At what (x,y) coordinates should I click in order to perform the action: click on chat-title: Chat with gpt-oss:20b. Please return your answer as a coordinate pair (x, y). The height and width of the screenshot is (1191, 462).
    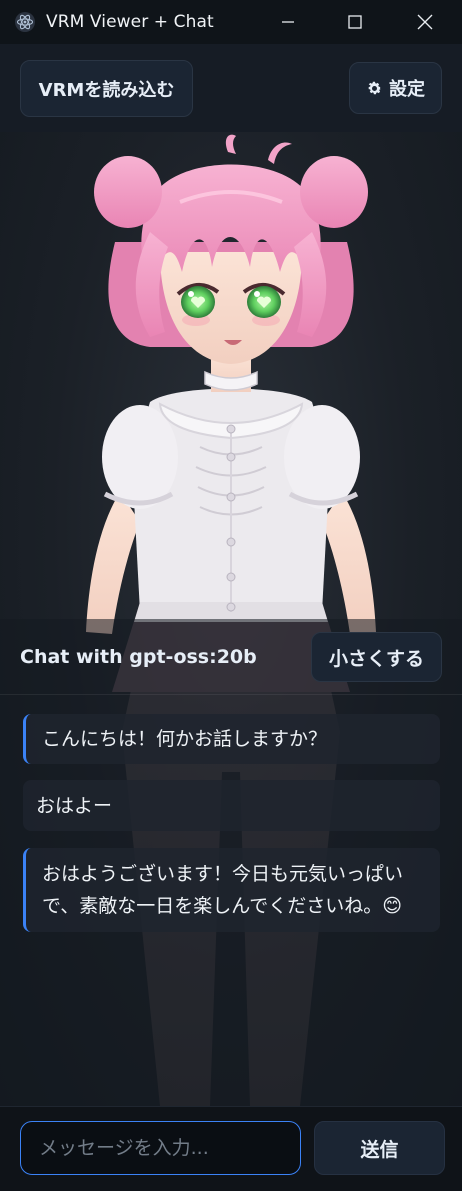
    Looking at the image, I should click on (138, 657).